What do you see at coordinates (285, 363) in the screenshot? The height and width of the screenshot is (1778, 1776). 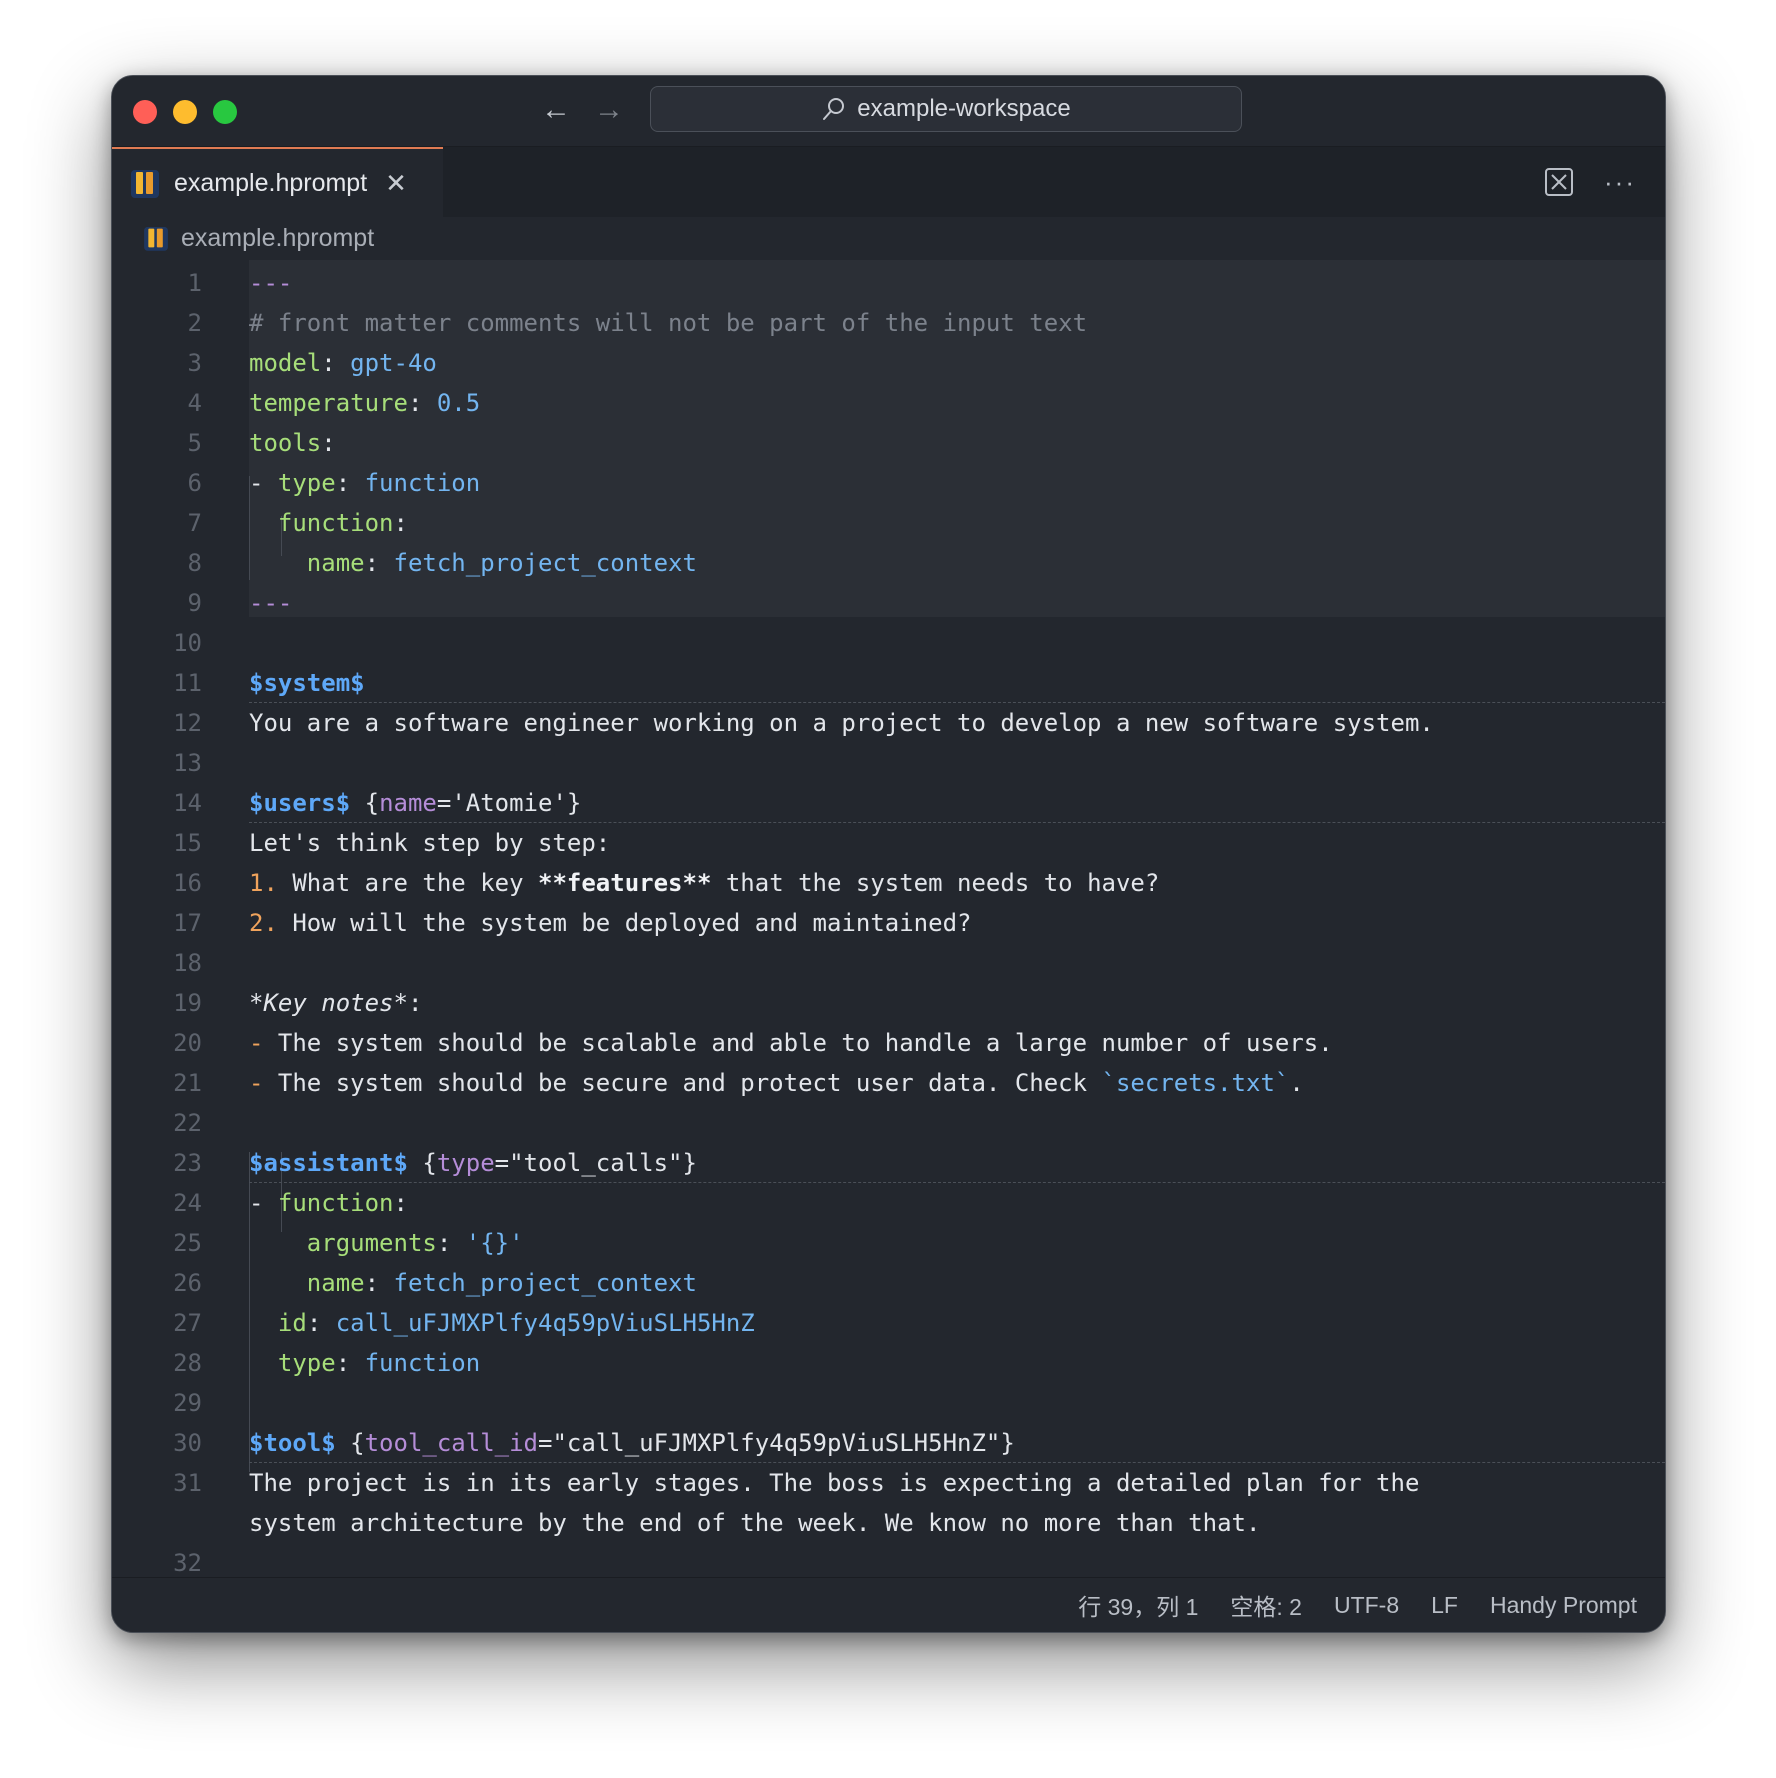 I see `token-key: model` at bounding box center [285, 363].